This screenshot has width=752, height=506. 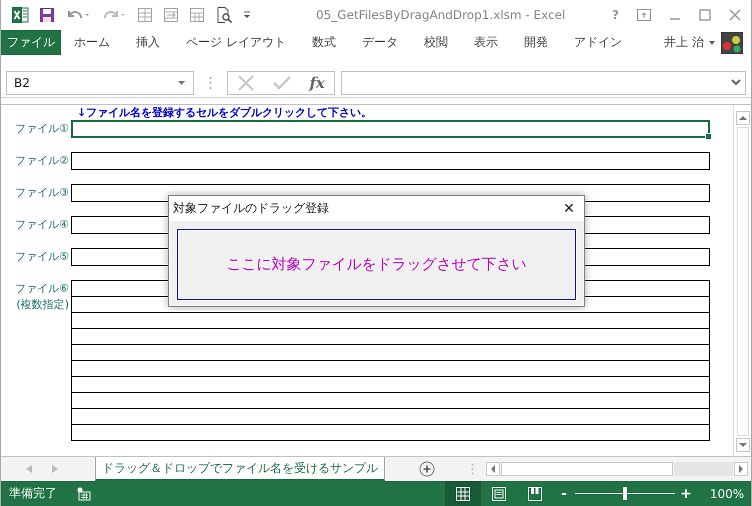 What do you see at coordinates (376, 264) in the screenshot?
I see `drop-zone: ここに対象ファイルをドラッグさせて下さい` at bounding box center [376, 264].